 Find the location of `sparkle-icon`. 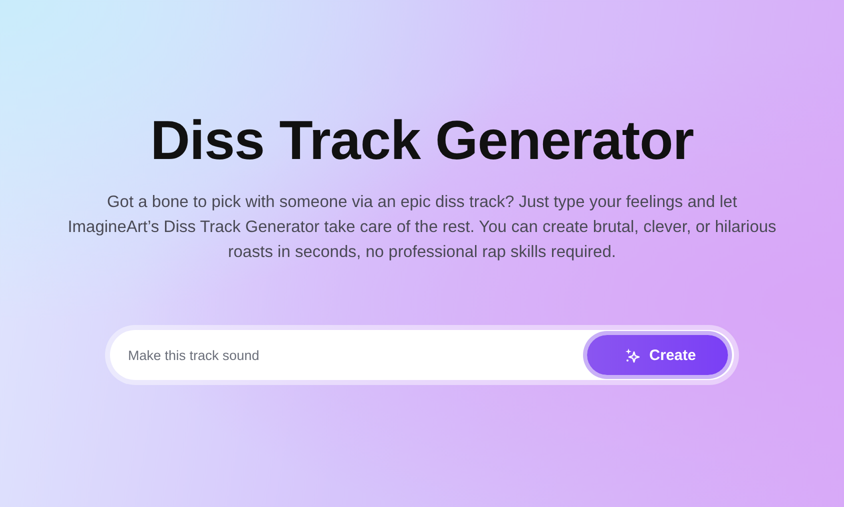

sparkle-icon is located at coordinates (632, 355).